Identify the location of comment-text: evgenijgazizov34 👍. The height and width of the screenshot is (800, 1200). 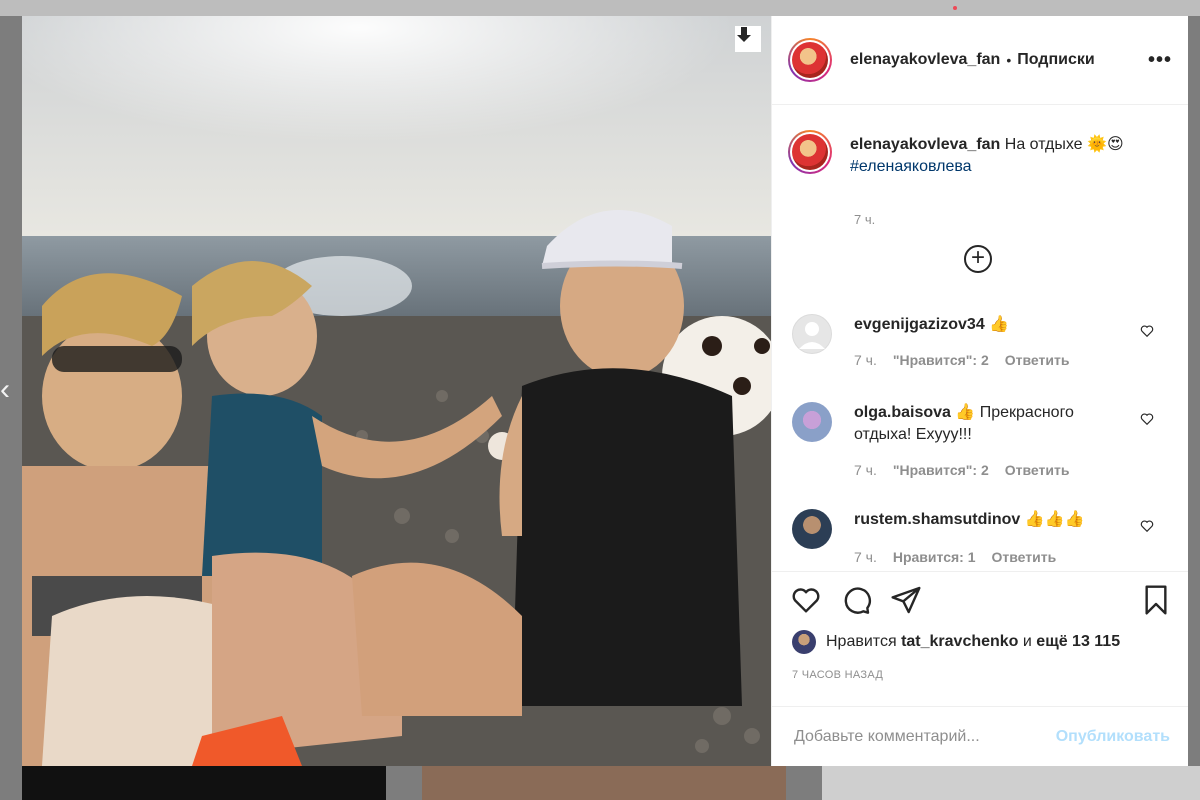
(993, 325).